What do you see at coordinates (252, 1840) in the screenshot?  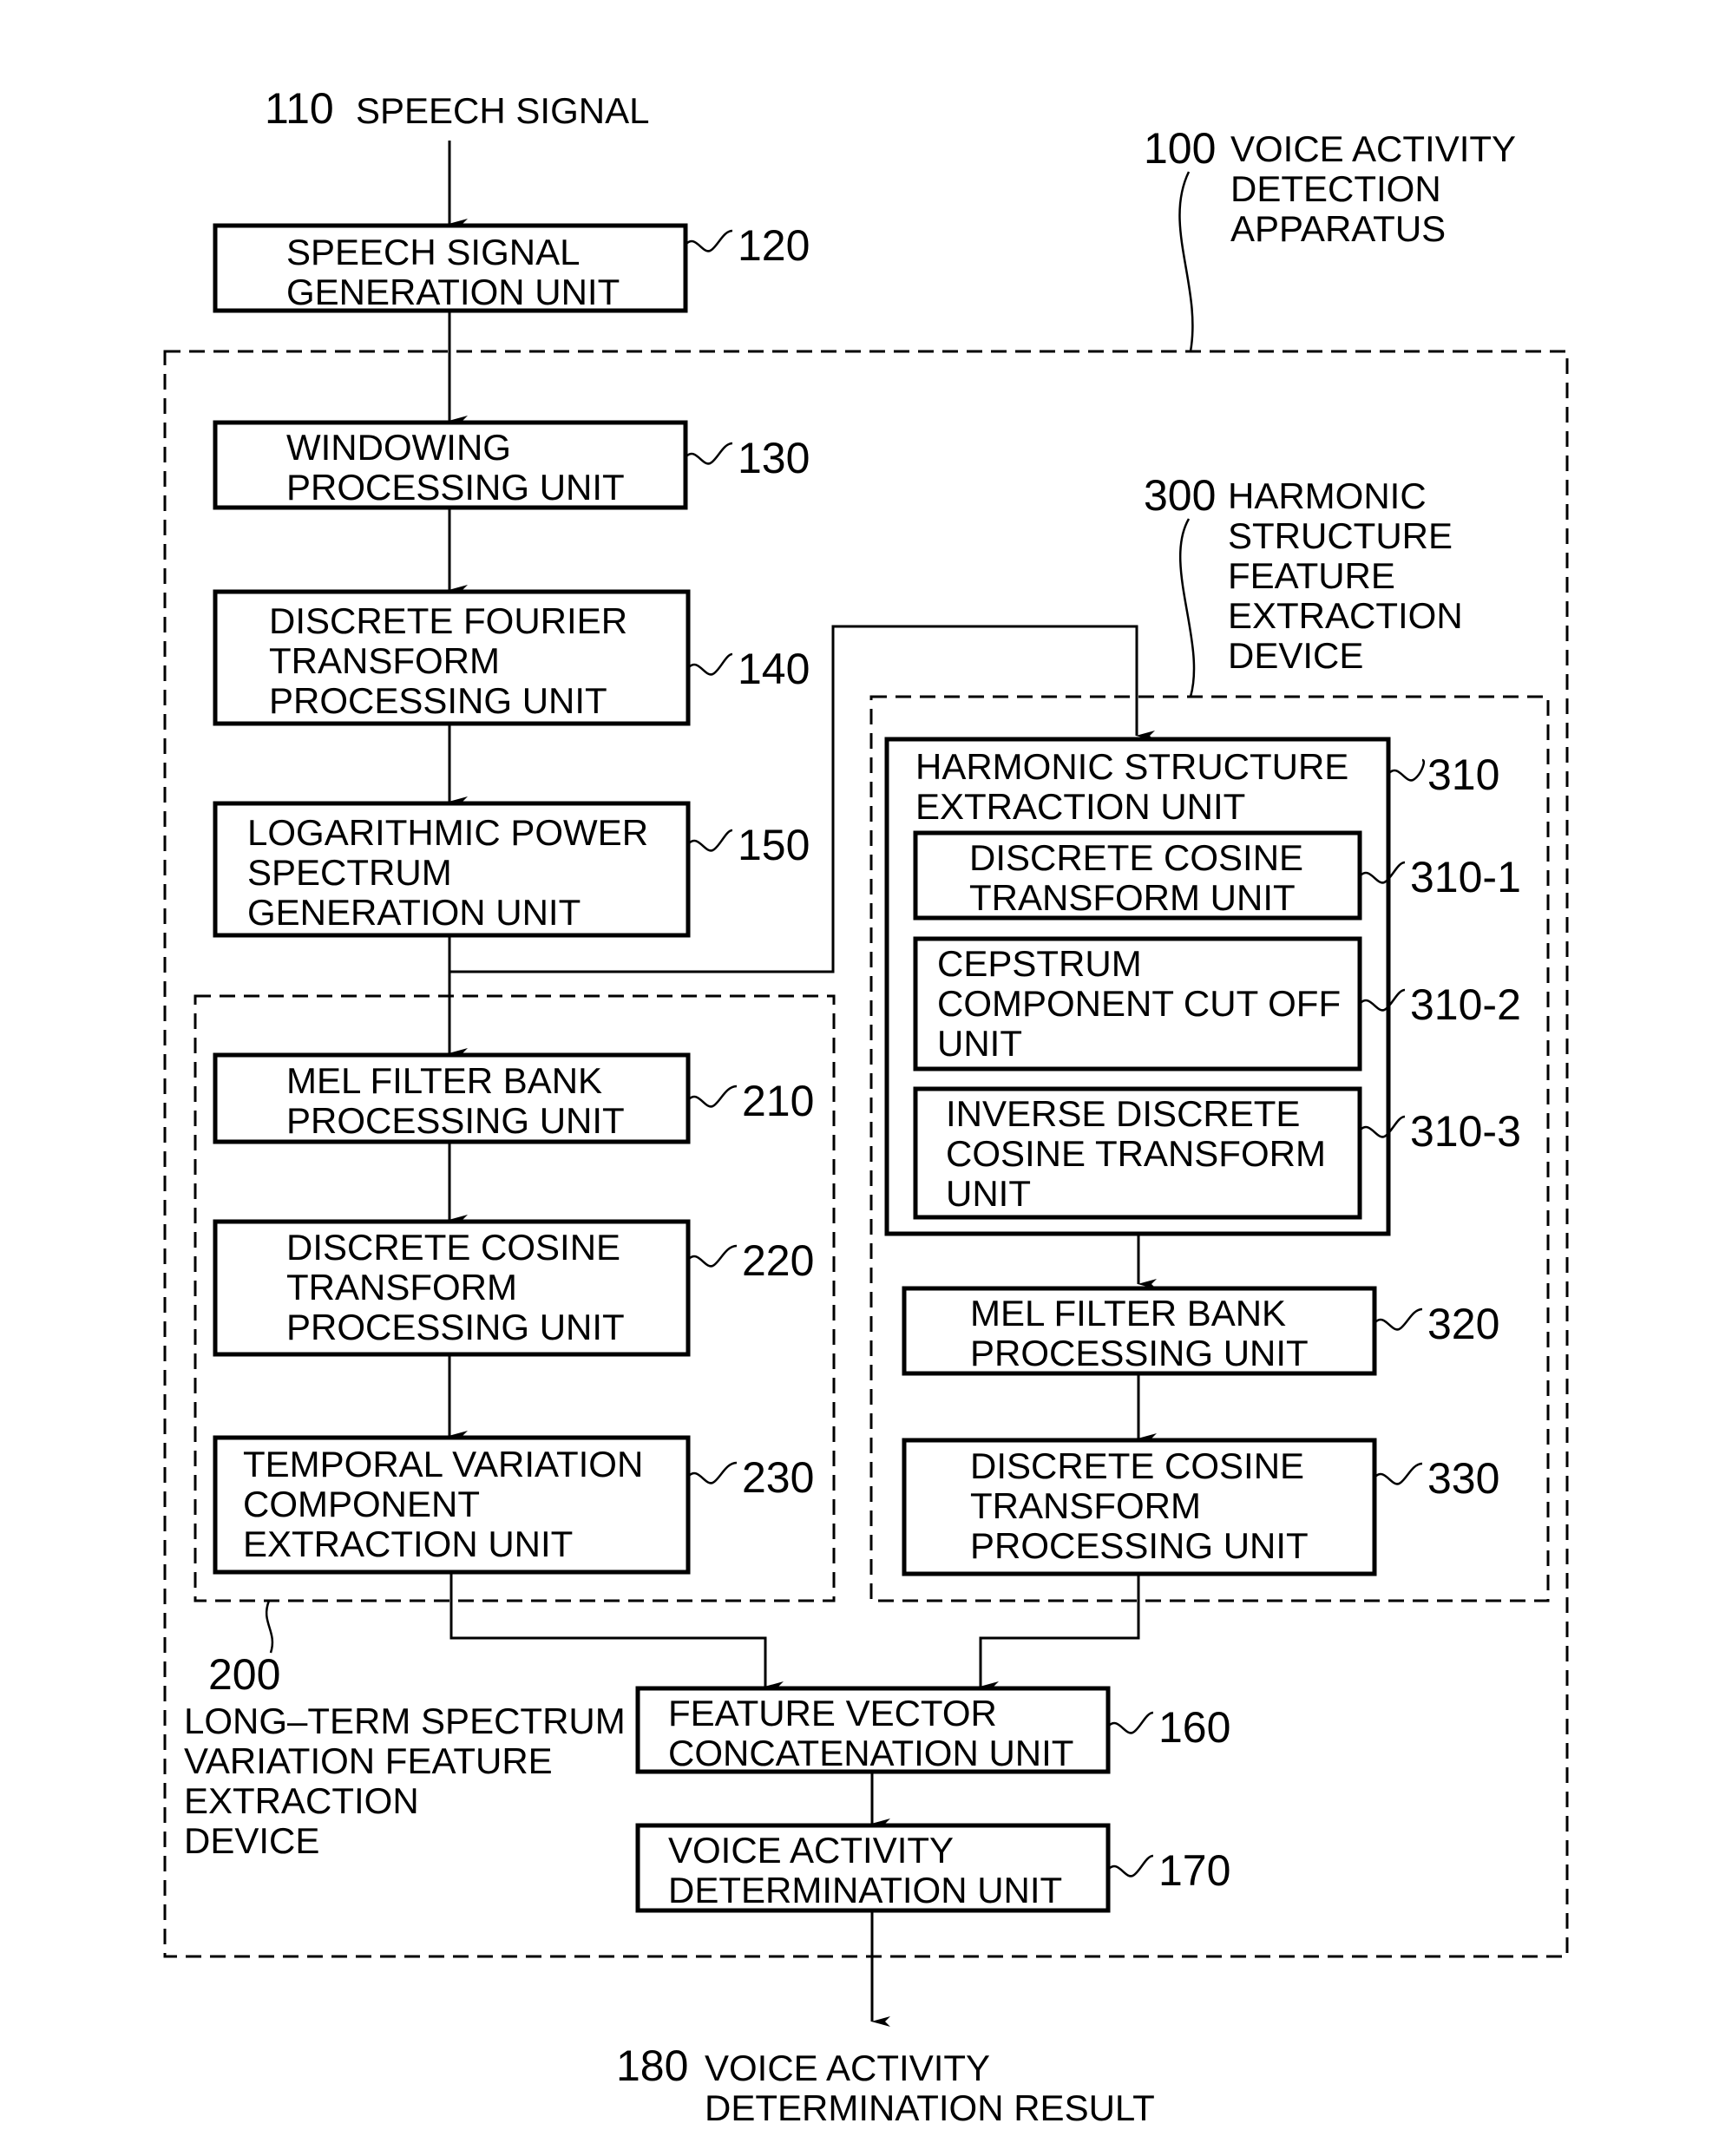 I see `group-200-label-line: DEVICE` at bounding box center [252, 1840].